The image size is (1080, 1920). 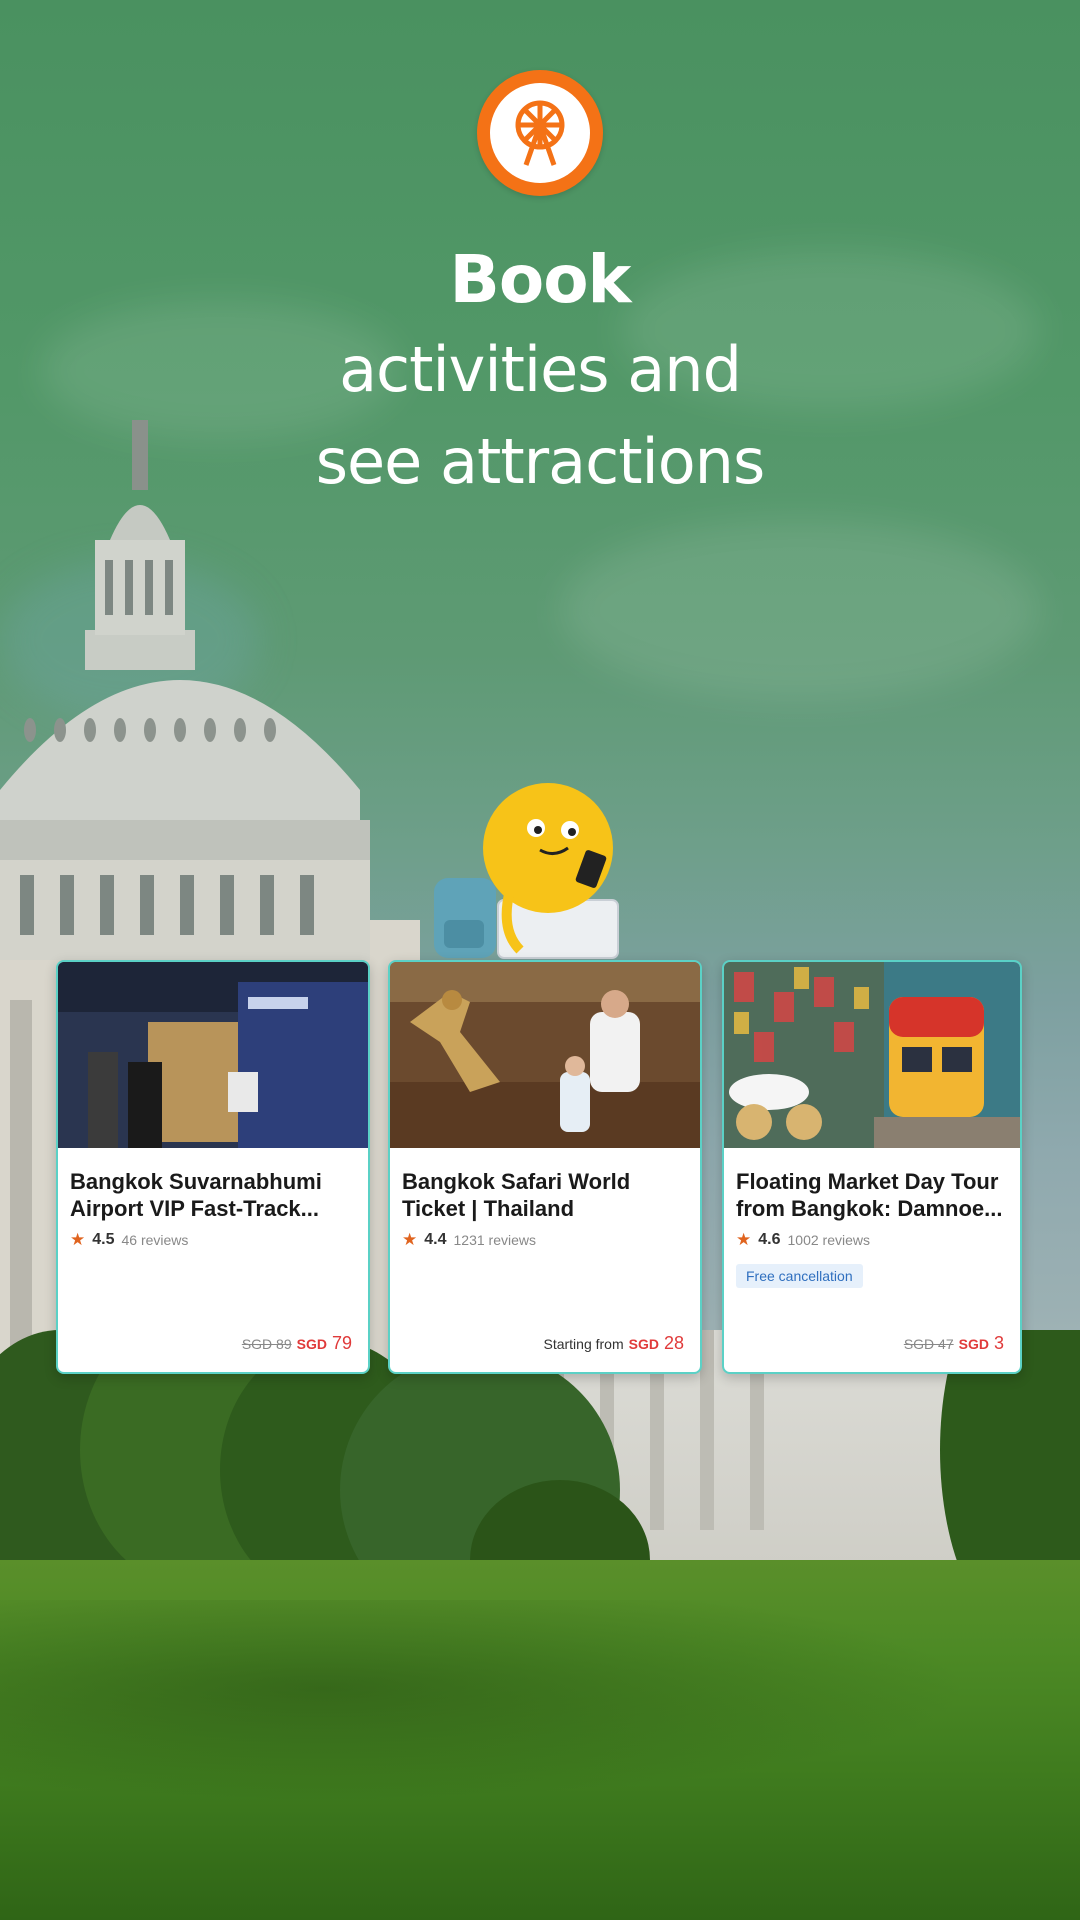 I want to click on price-row: SGD 89 SGD 79, so click(x=297, y=1343).